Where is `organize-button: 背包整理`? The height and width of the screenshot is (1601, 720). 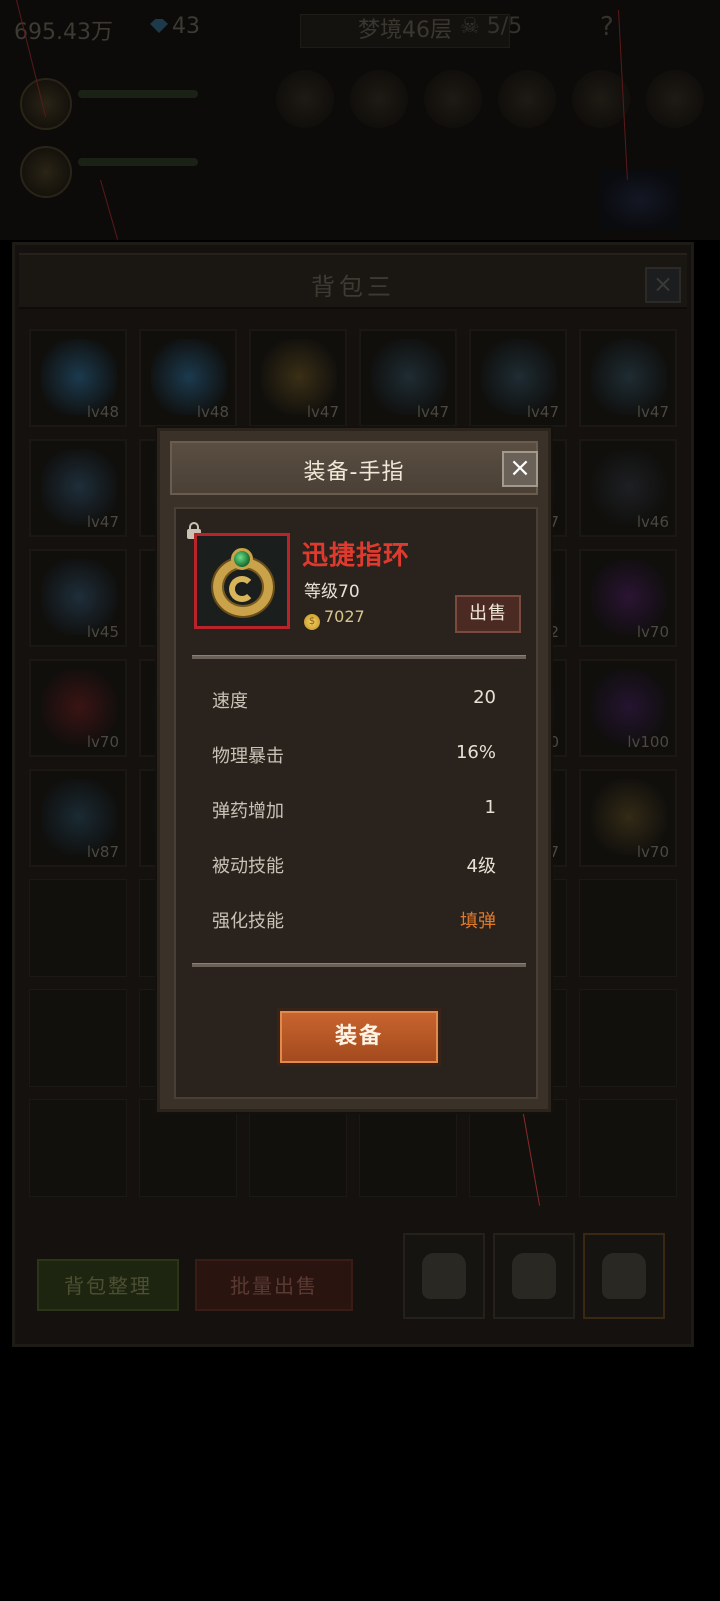
organize-button: 背包整理 is located at coordinates (108, 1285).